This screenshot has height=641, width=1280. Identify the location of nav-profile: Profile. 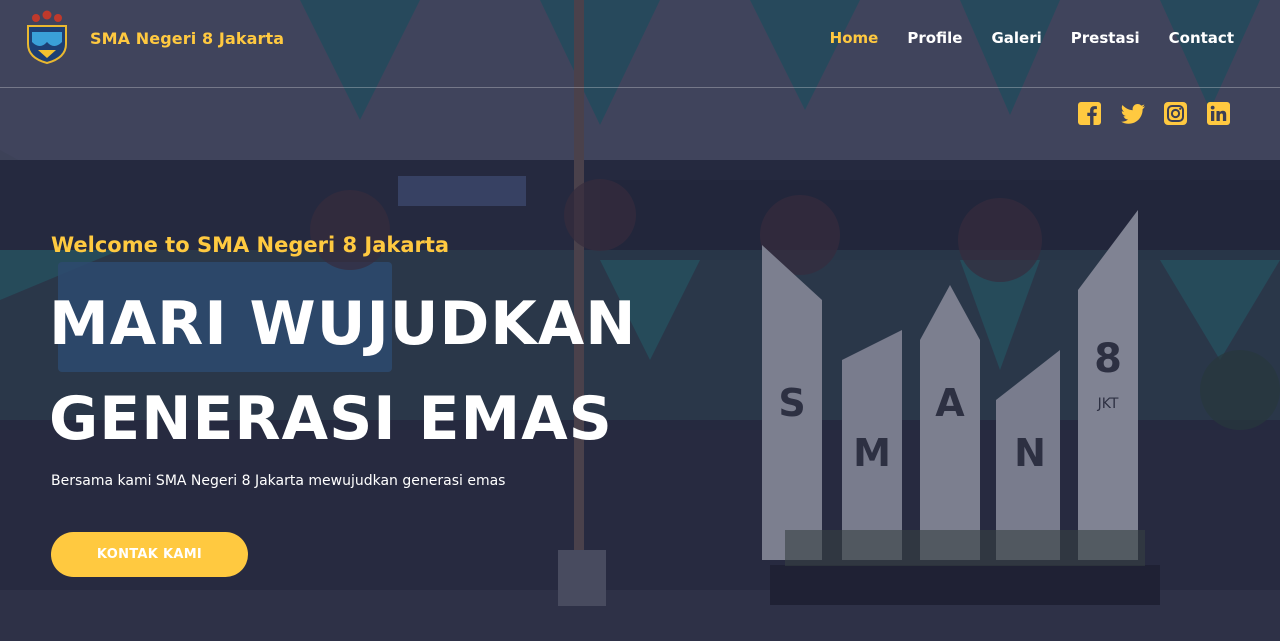
(934, 38).